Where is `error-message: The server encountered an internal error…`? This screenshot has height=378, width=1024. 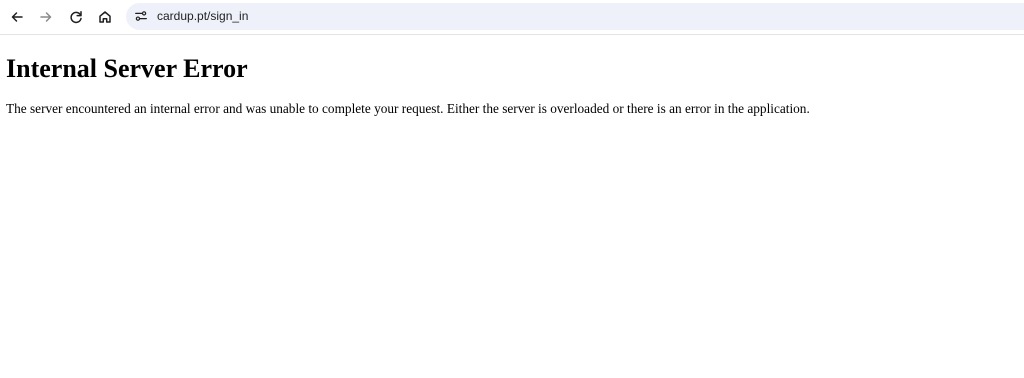
error-message: The server encountered an internal error… is located at coordinates (408, 108).